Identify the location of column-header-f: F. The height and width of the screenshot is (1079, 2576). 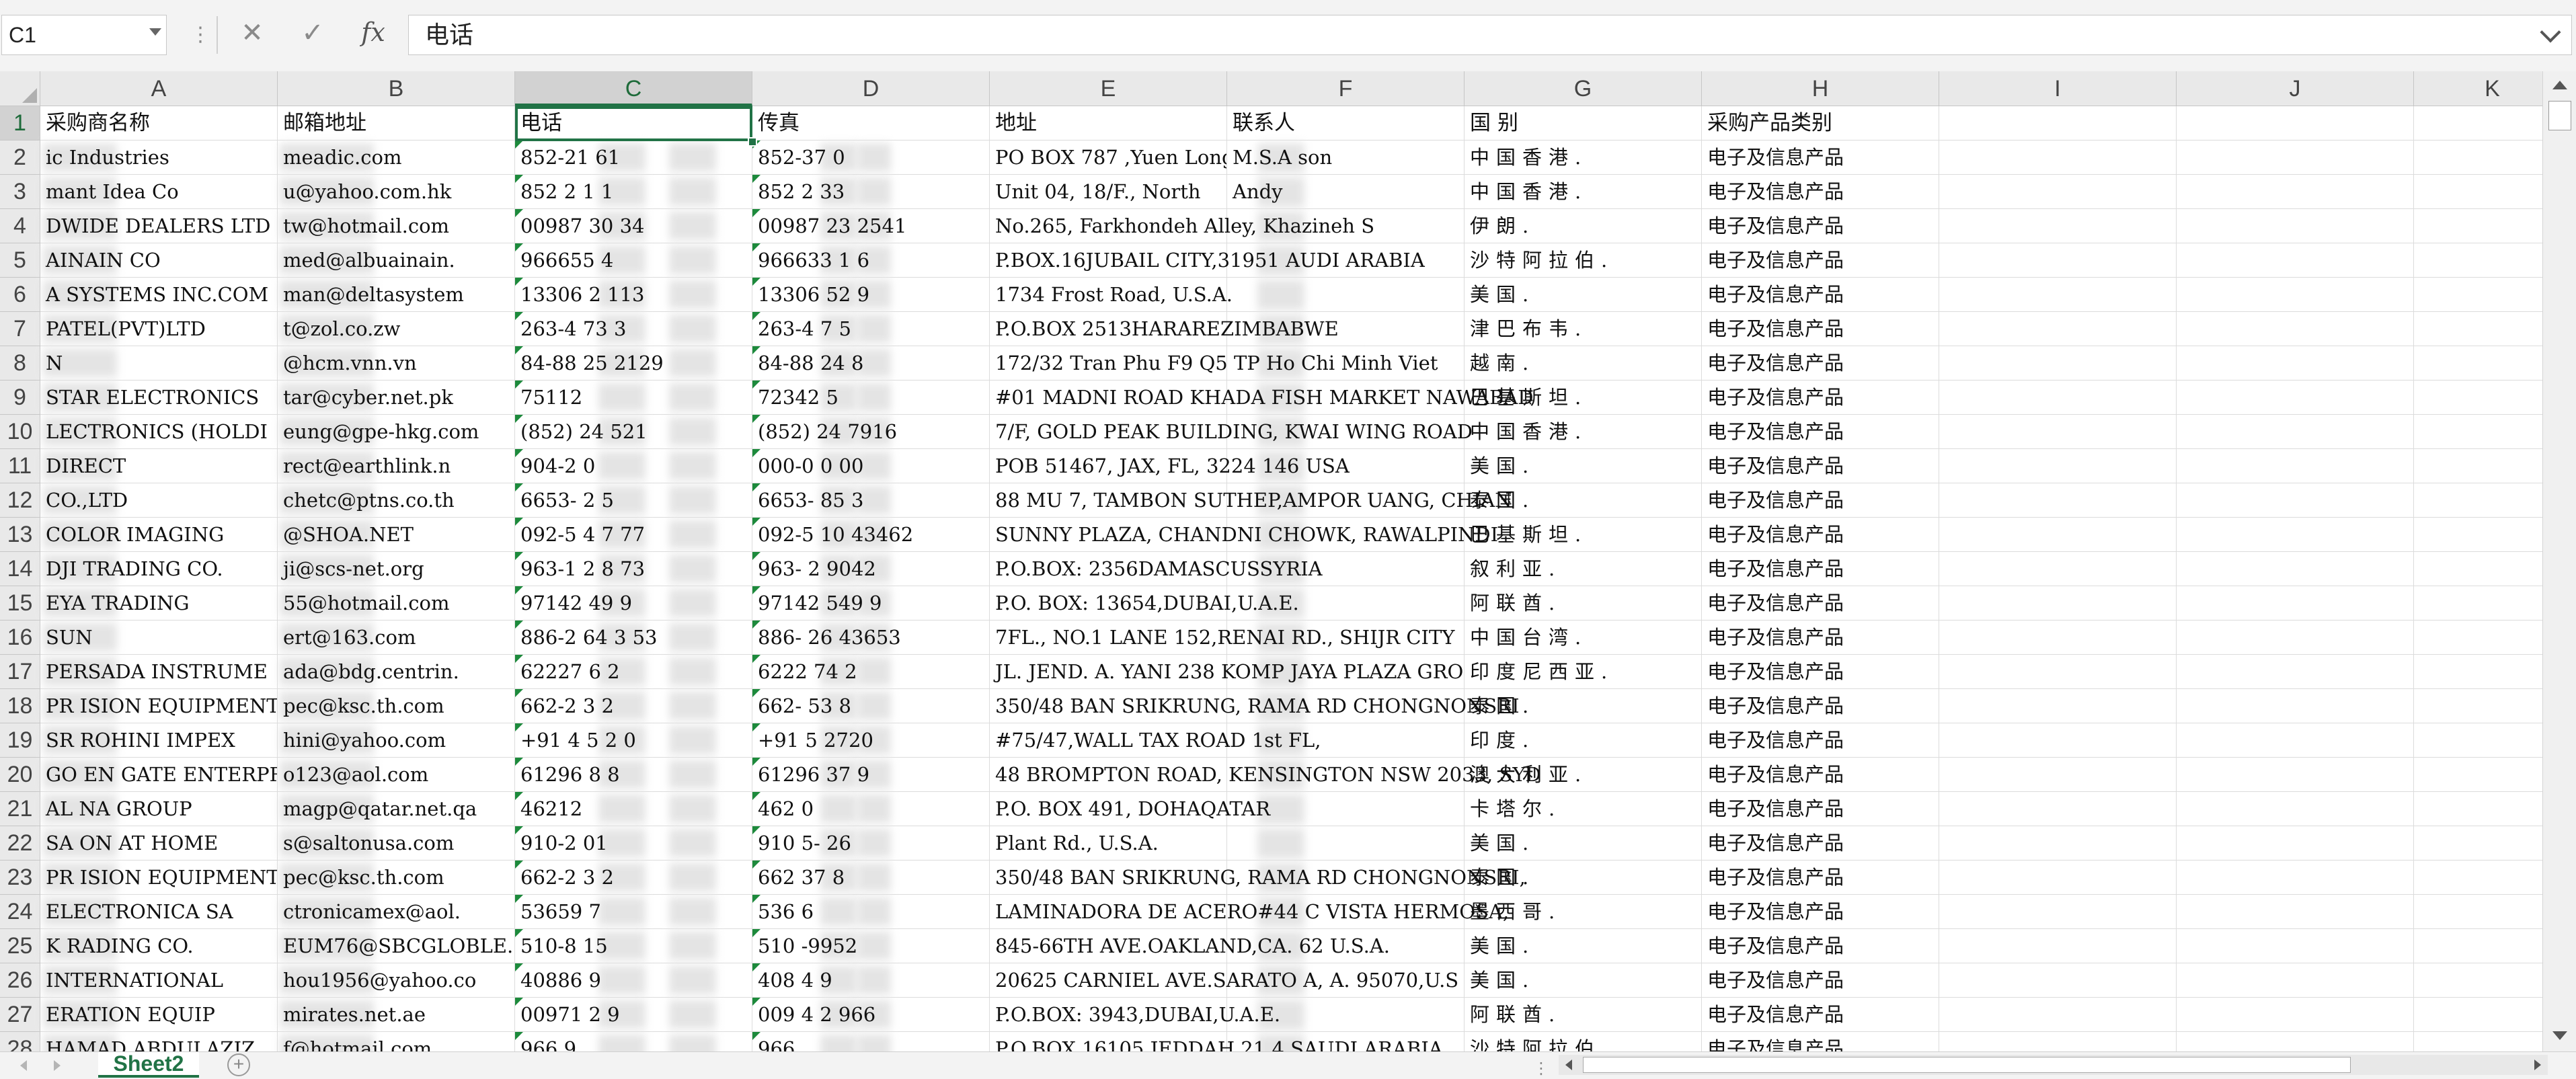
(1346, 88).